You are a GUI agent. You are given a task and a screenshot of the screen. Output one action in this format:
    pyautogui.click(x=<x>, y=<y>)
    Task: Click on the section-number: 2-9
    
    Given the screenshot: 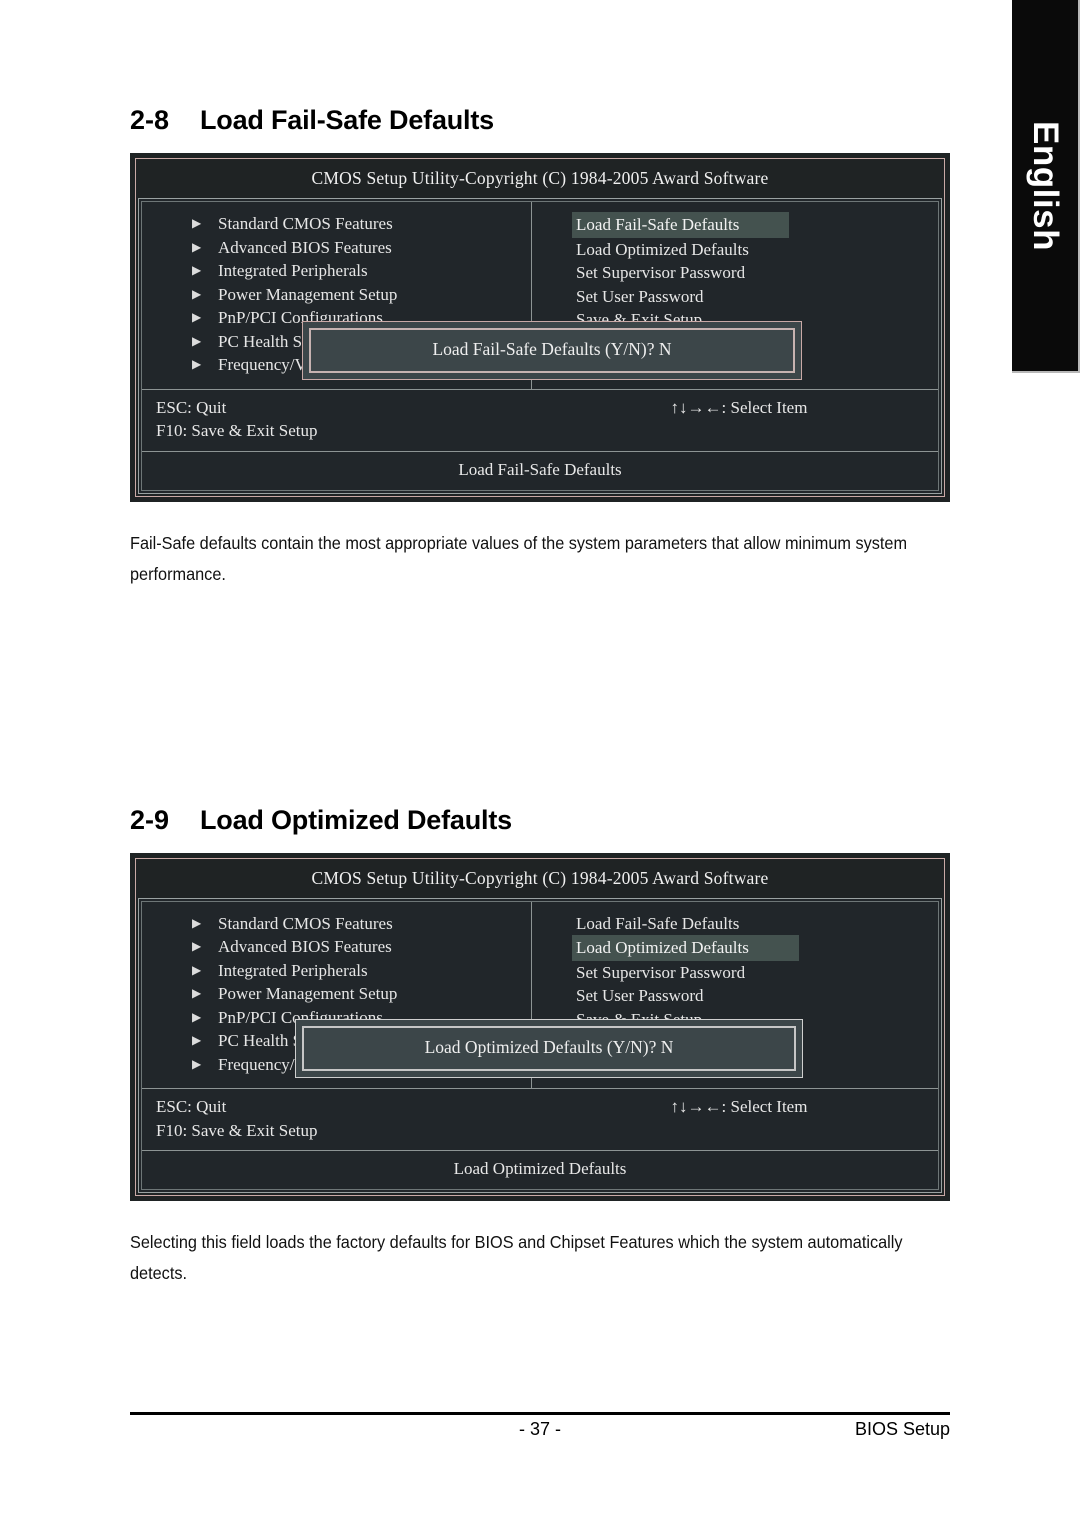 What is the action you would take?
    pyautogui.click(x=150, y=819)
    